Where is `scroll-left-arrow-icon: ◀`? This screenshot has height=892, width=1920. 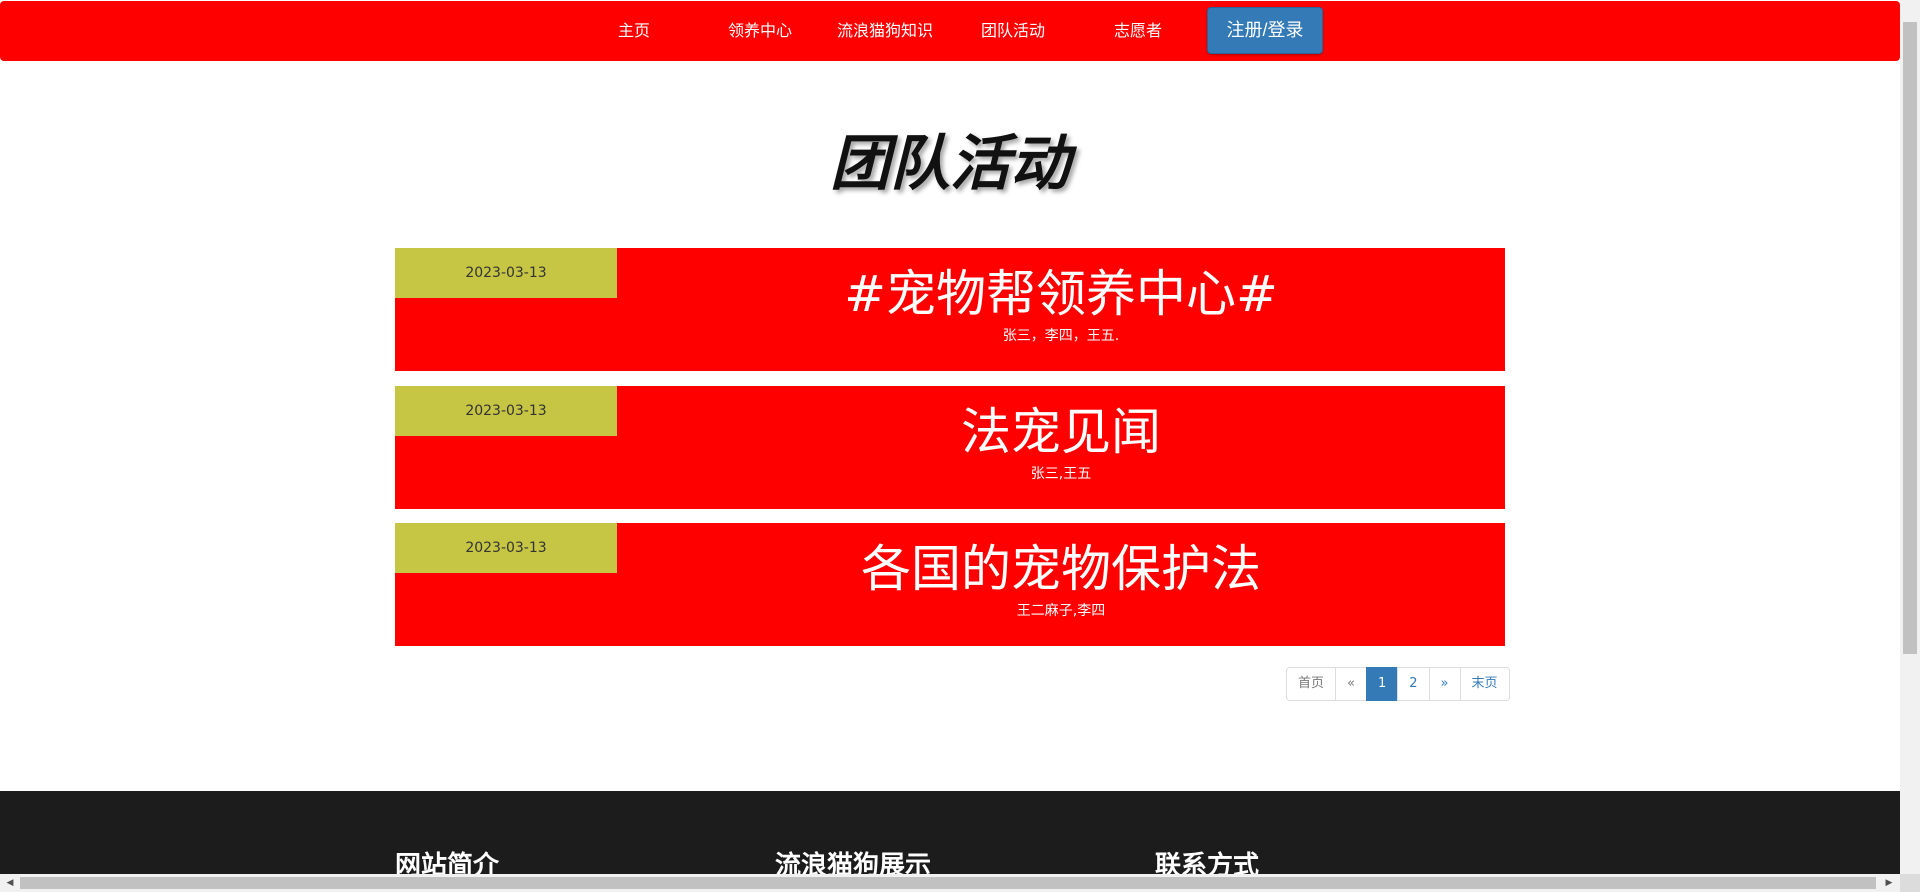 scroll-left-arrow-icon: ◀ is located at coordinates (10, 883).